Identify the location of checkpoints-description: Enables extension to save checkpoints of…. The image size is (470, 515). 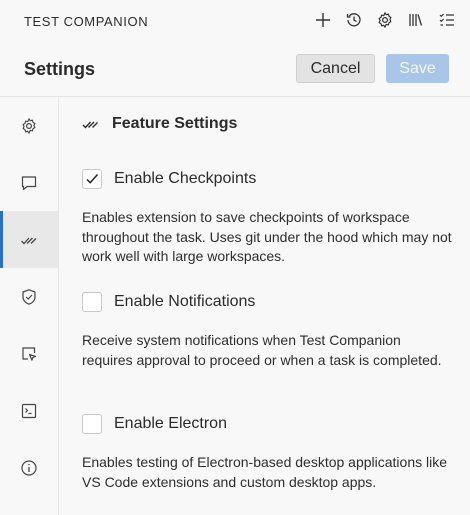
(267, 236).